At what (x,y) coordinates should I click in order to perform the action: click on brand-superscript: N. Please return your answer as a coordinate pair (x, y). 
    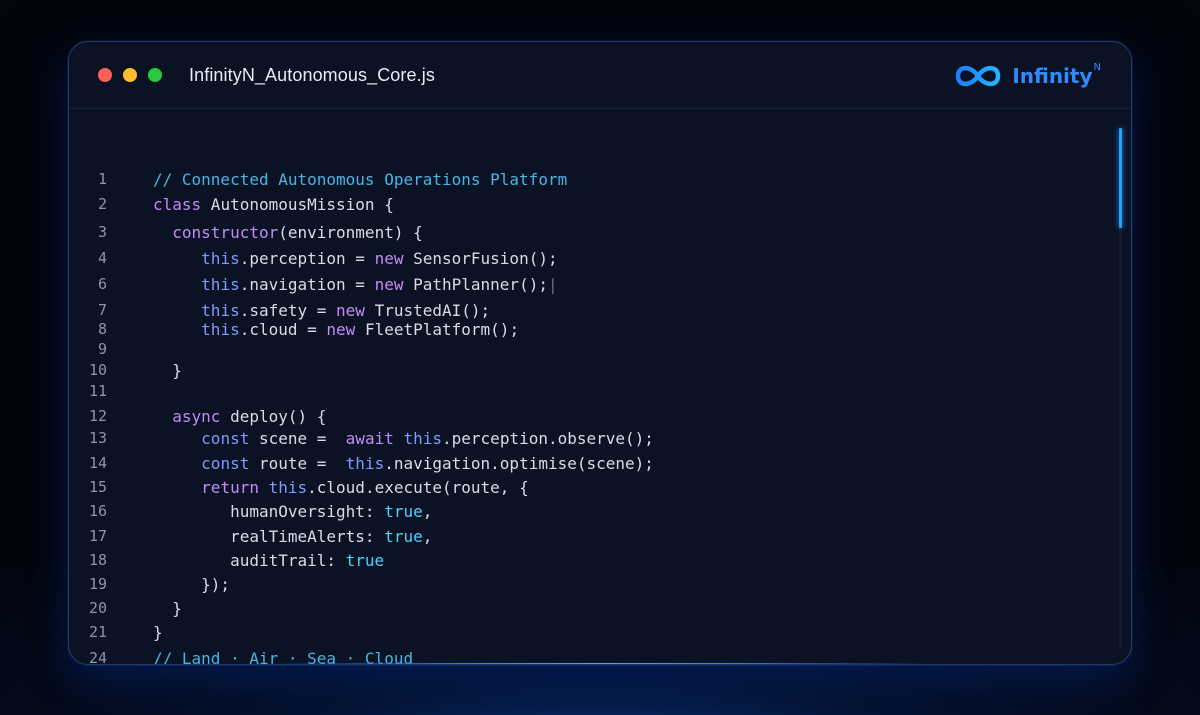
    Looking at the image, I should click on (1097, 67).